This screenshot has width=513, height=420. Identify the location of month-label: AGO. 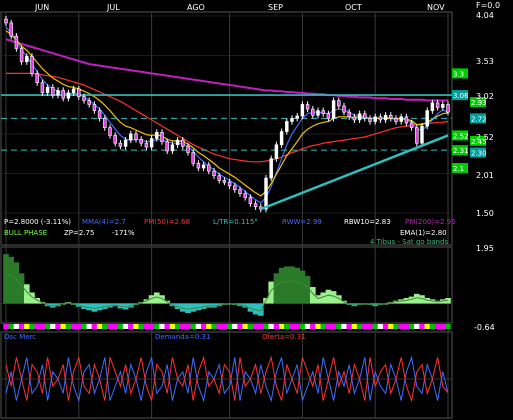
(196, 7).